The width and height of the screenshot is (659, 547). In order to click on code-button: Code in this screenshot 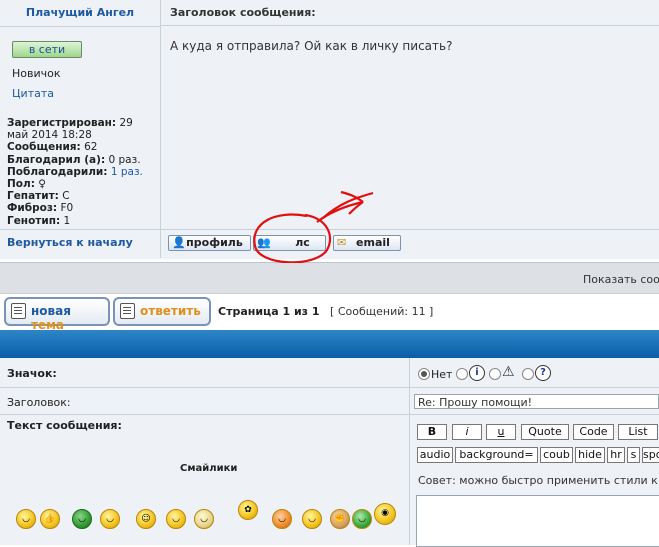, I will do `click(593, 432)`.